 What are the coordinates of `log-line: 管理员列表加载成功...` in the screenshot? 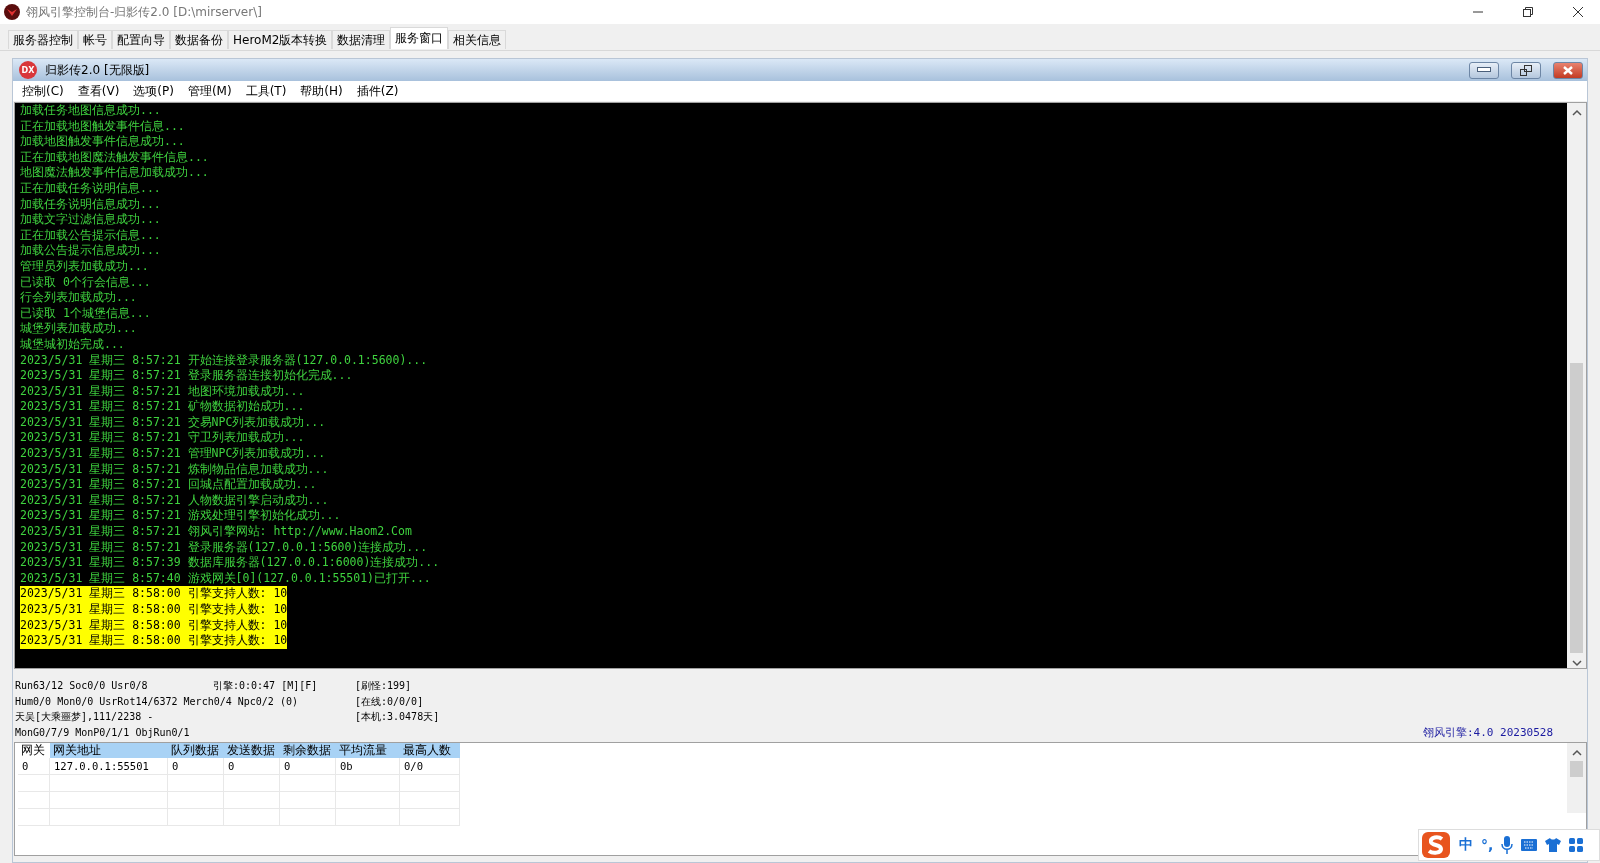 It's located at (84, 266).